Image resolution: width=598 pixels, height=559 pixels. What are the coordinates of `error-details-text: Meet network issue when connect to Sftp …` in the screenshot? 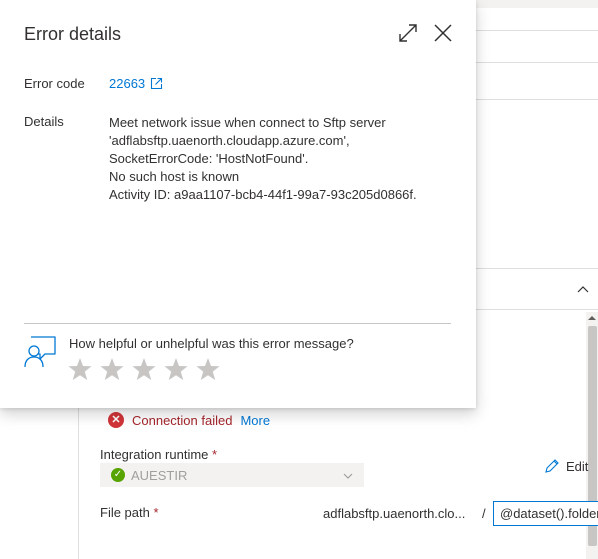 It's located at (279, 159).